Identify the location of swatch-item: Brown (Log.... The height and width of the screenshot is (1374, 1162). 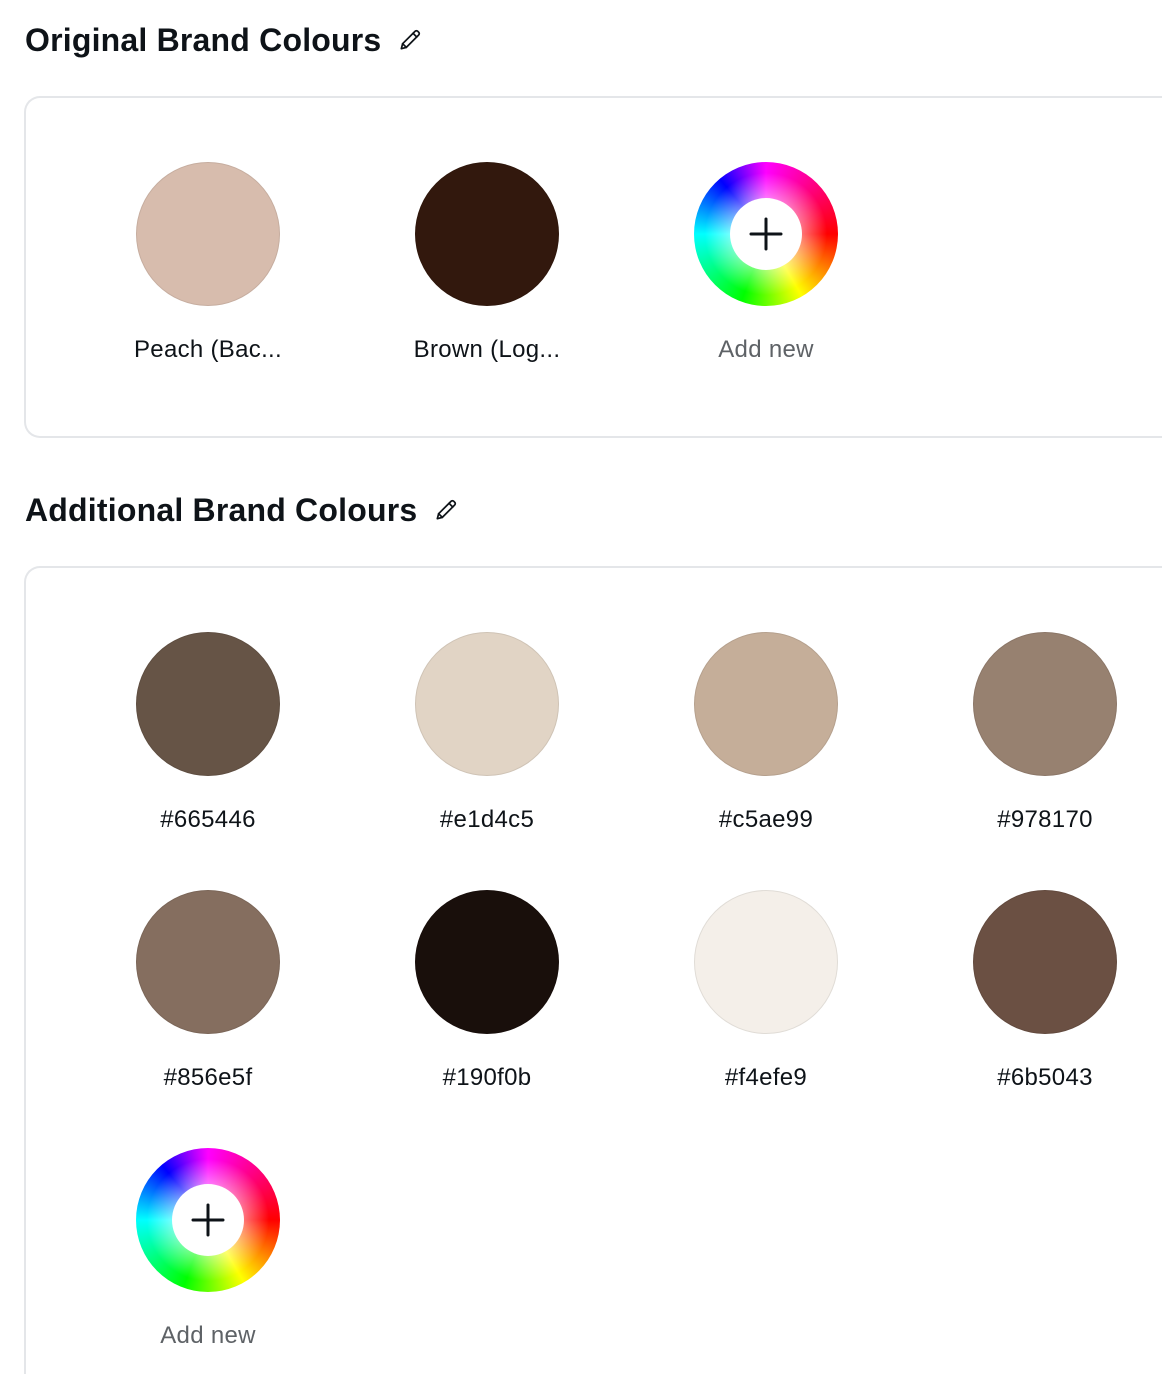
(487, 263).